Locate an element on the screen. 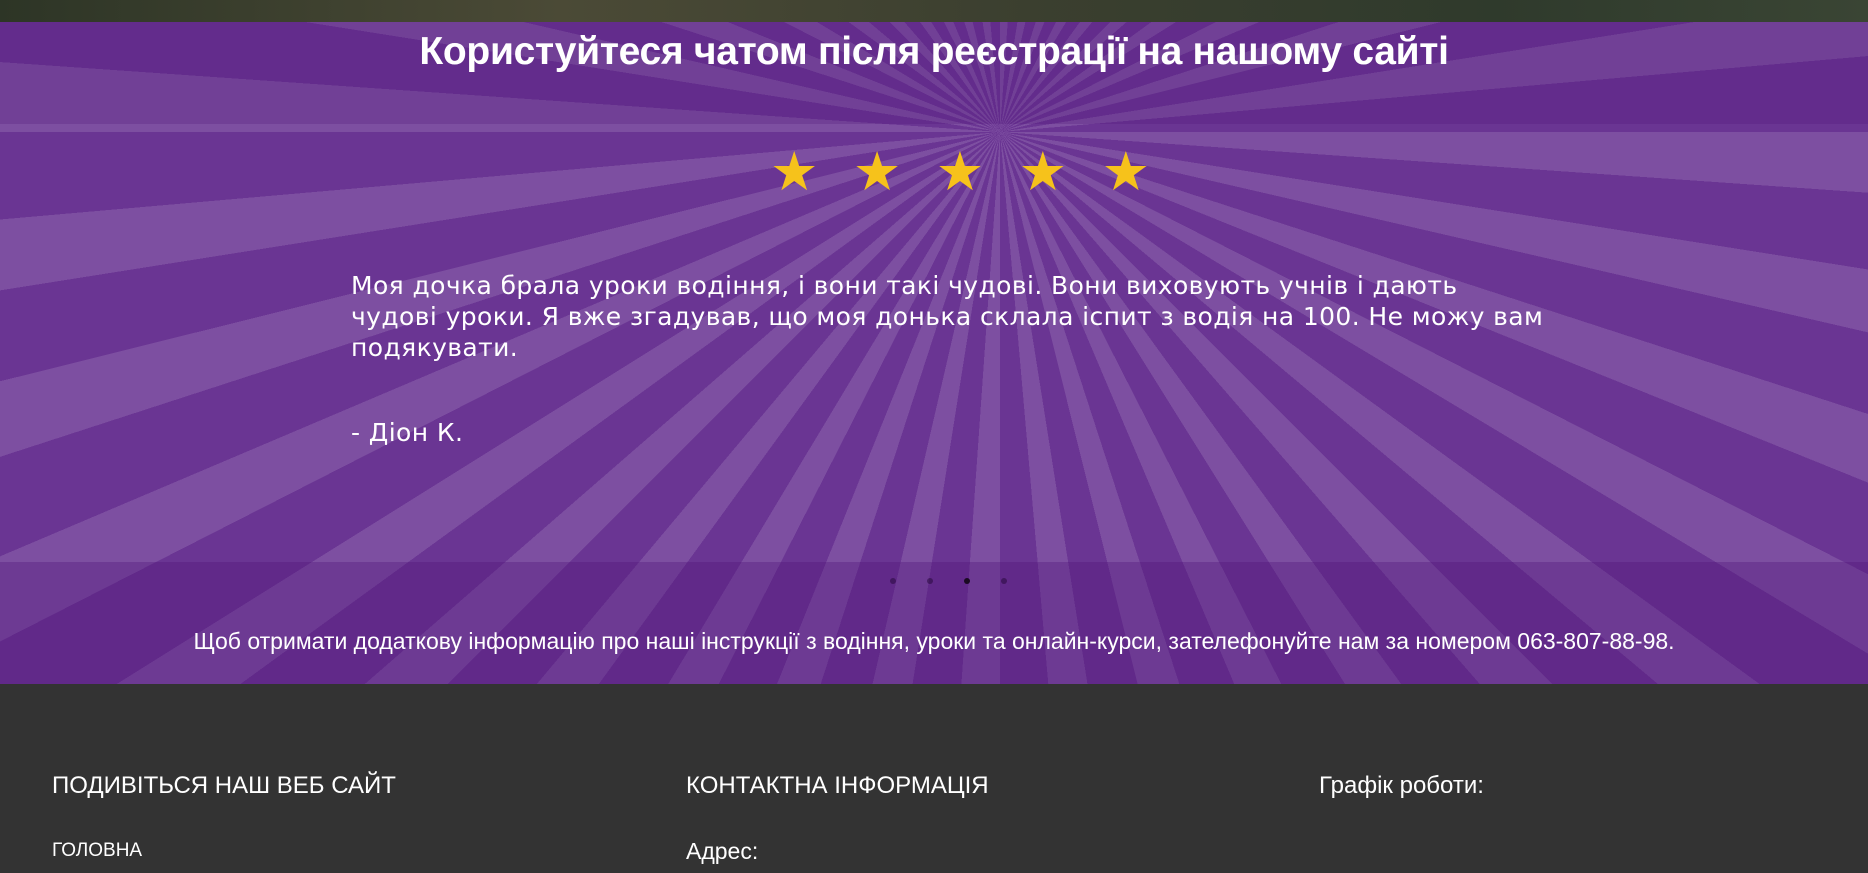 The height and width of the screenshot is (873, 1868). footer-link-home: ГОЛОВНА is located at coordinates (97, 850).